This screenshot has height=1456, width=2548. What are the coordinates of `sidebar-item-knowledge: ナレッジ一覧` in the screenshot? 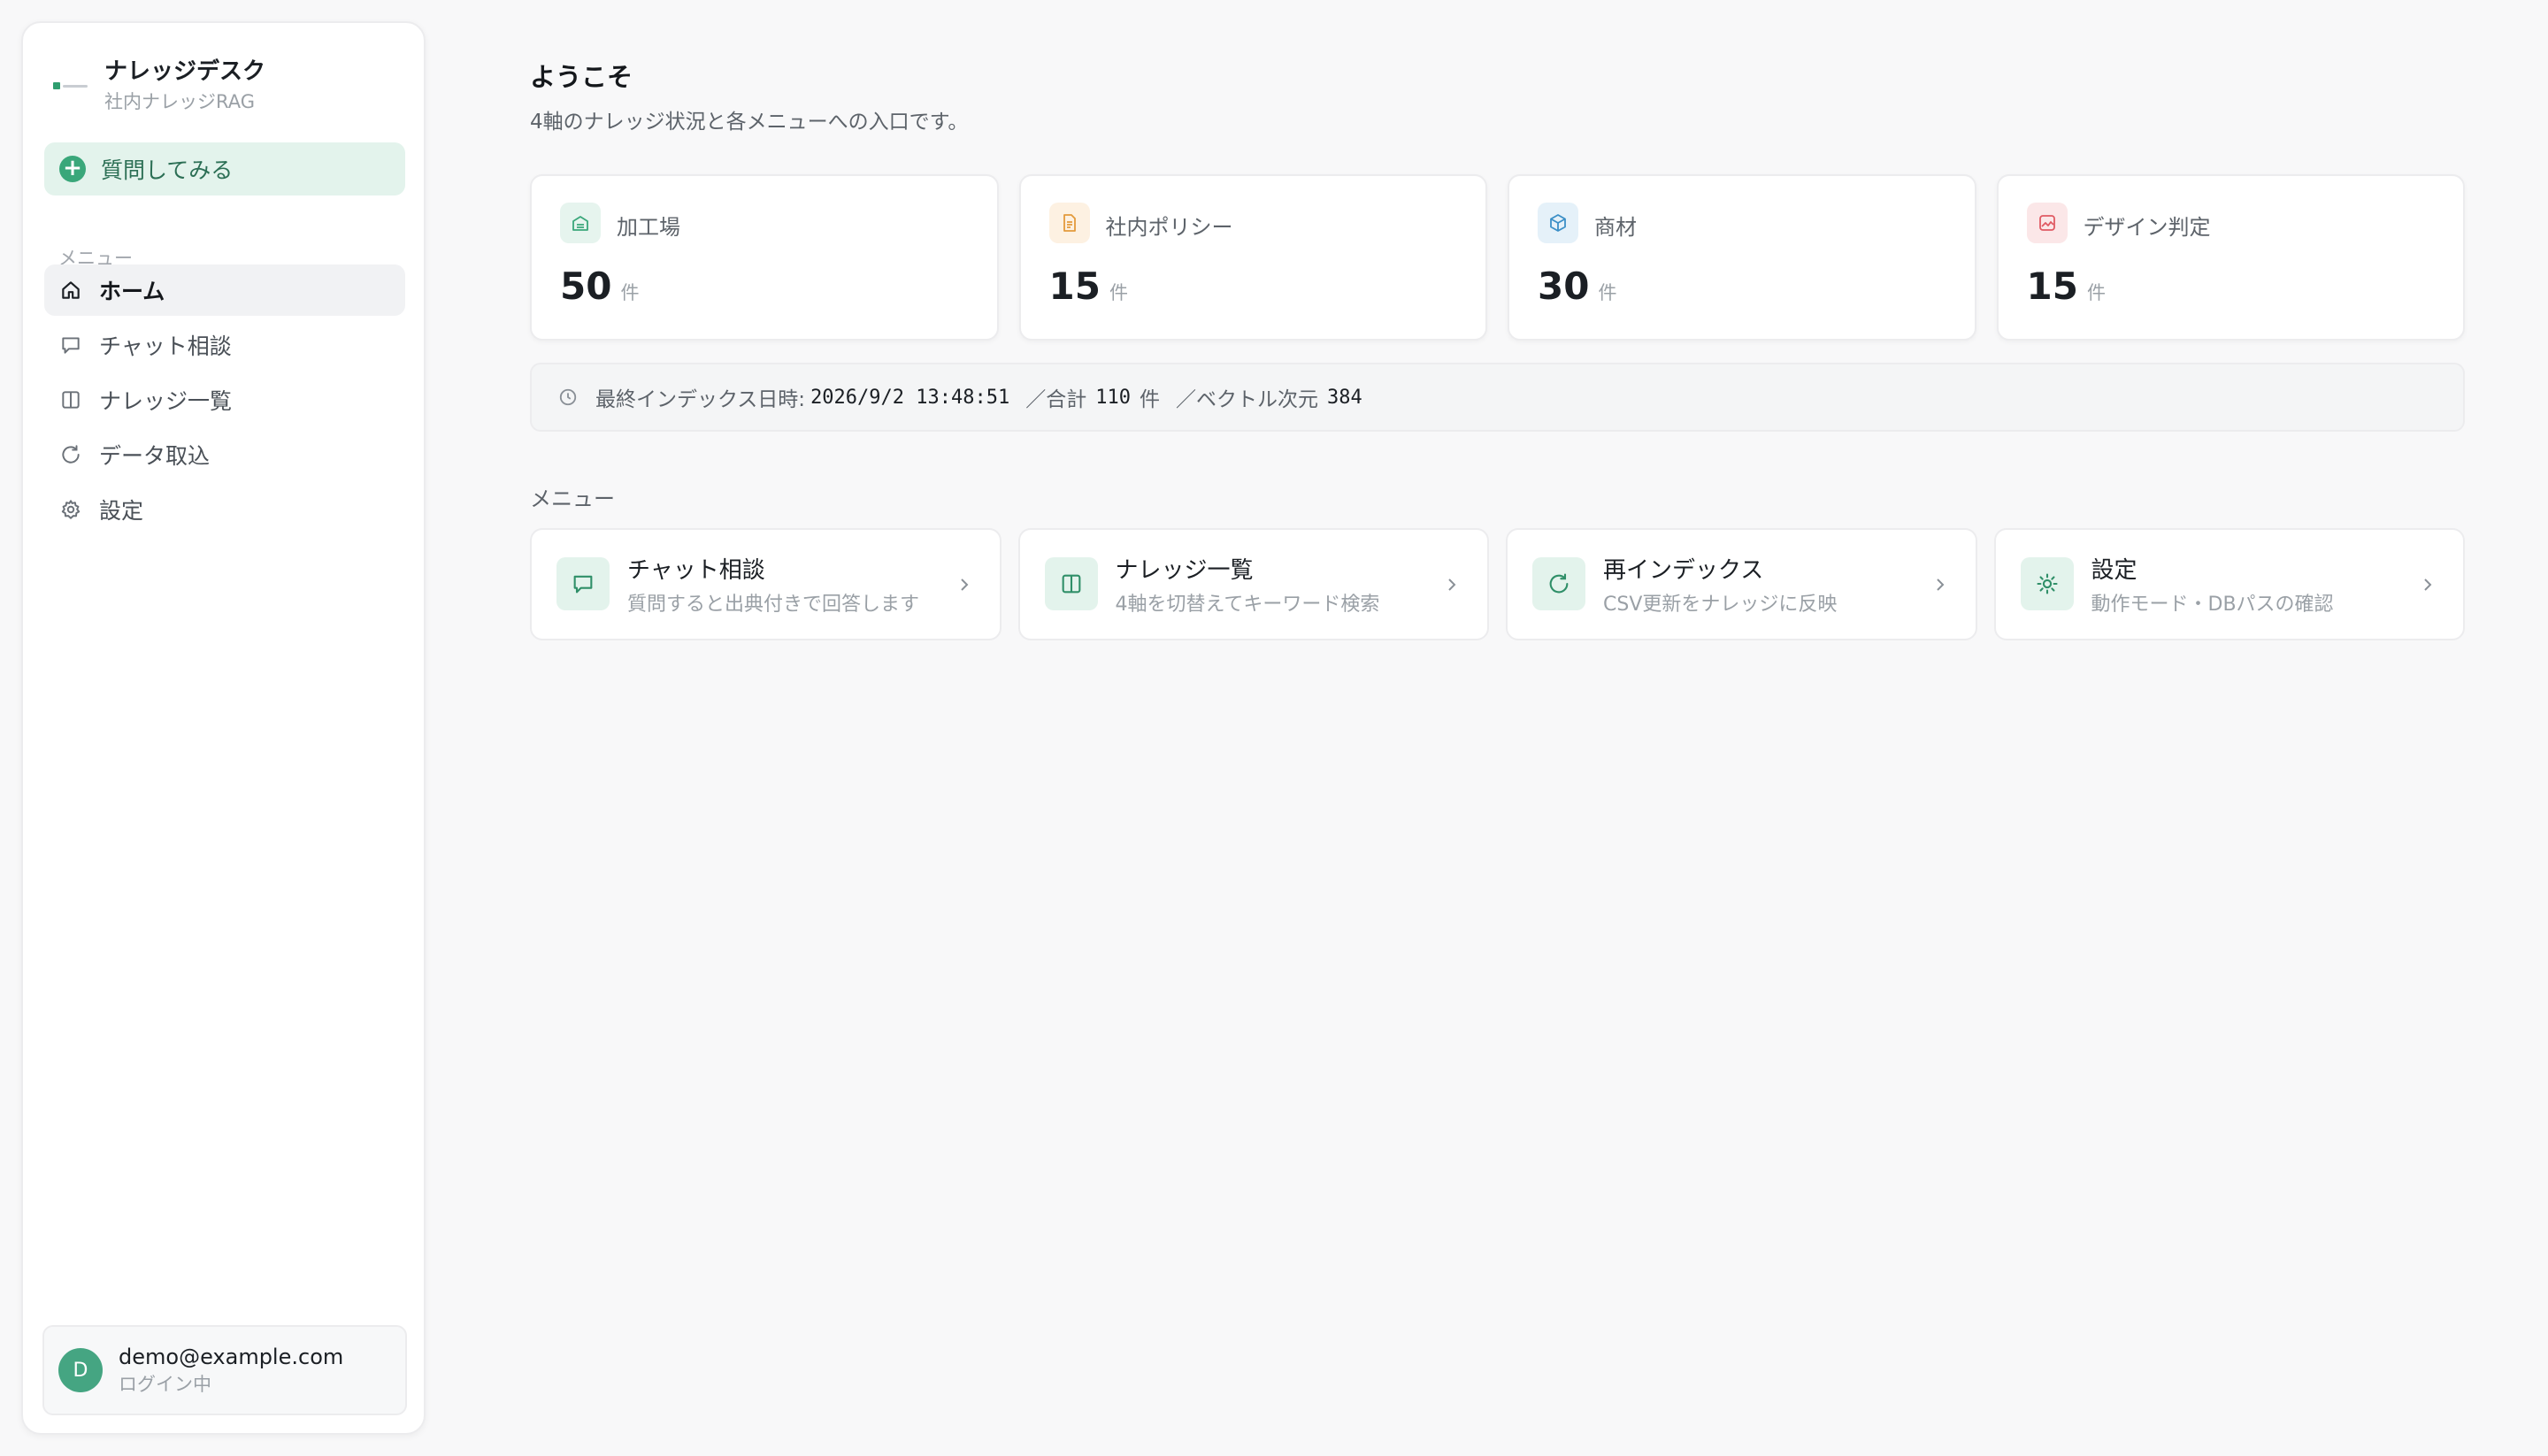 It's located at (224, 399).